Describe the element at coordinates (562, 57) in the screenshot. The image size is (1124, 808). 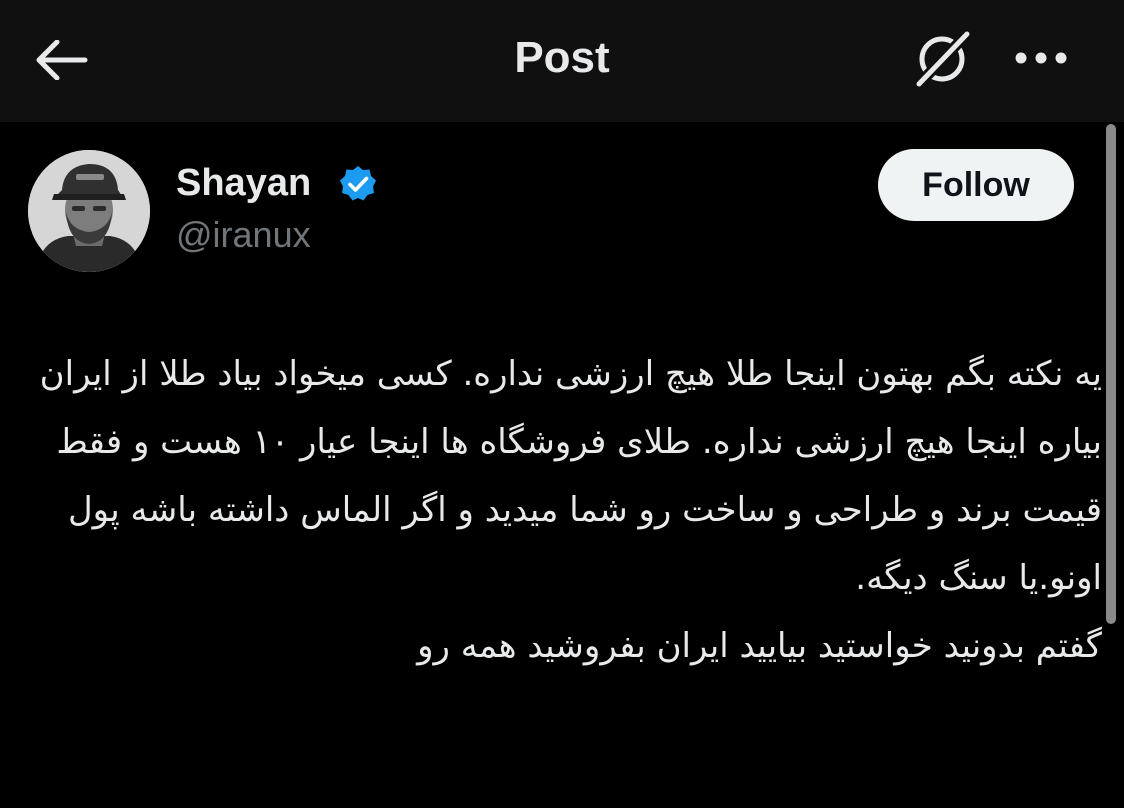
I see `page-title: Post` at that location.